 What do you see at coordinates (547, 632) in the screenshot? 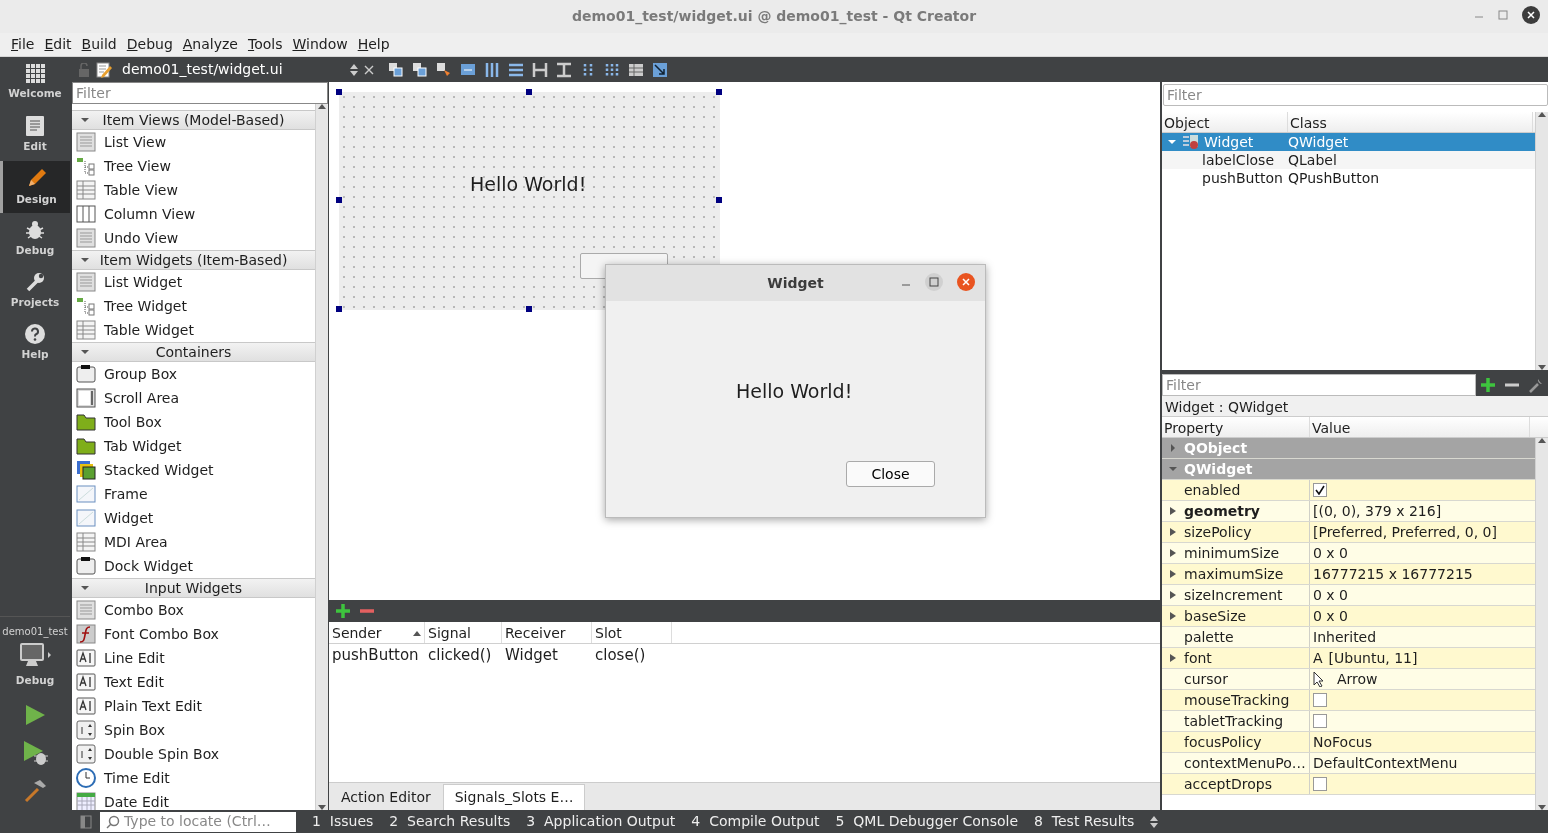
I see `column-header: Receiver` at bounding box center [547, 632].